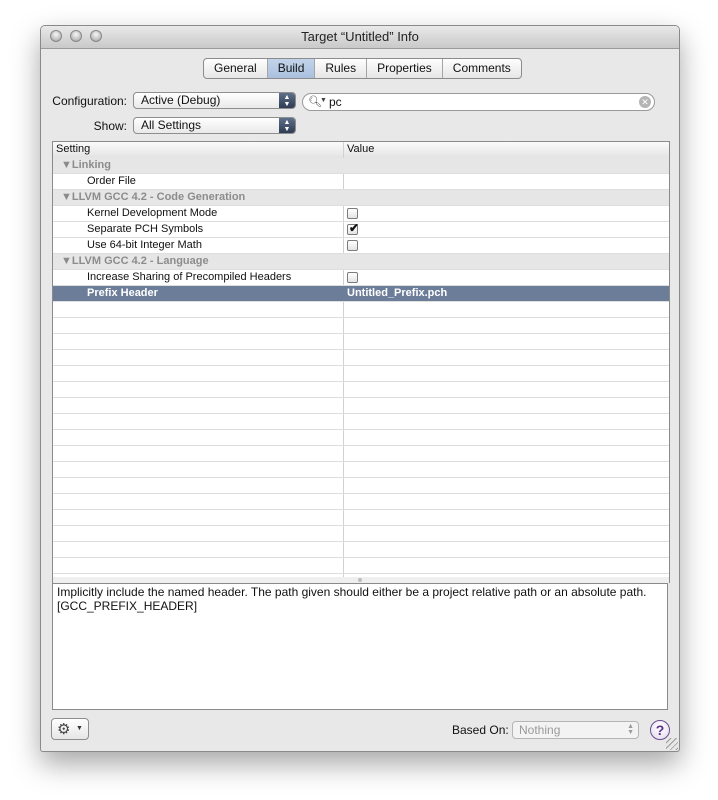 The width and height of the screenshot is (718, 800). I want to click on table-row: Increase Sharing of Precompiled Headers, so click(361, 278).